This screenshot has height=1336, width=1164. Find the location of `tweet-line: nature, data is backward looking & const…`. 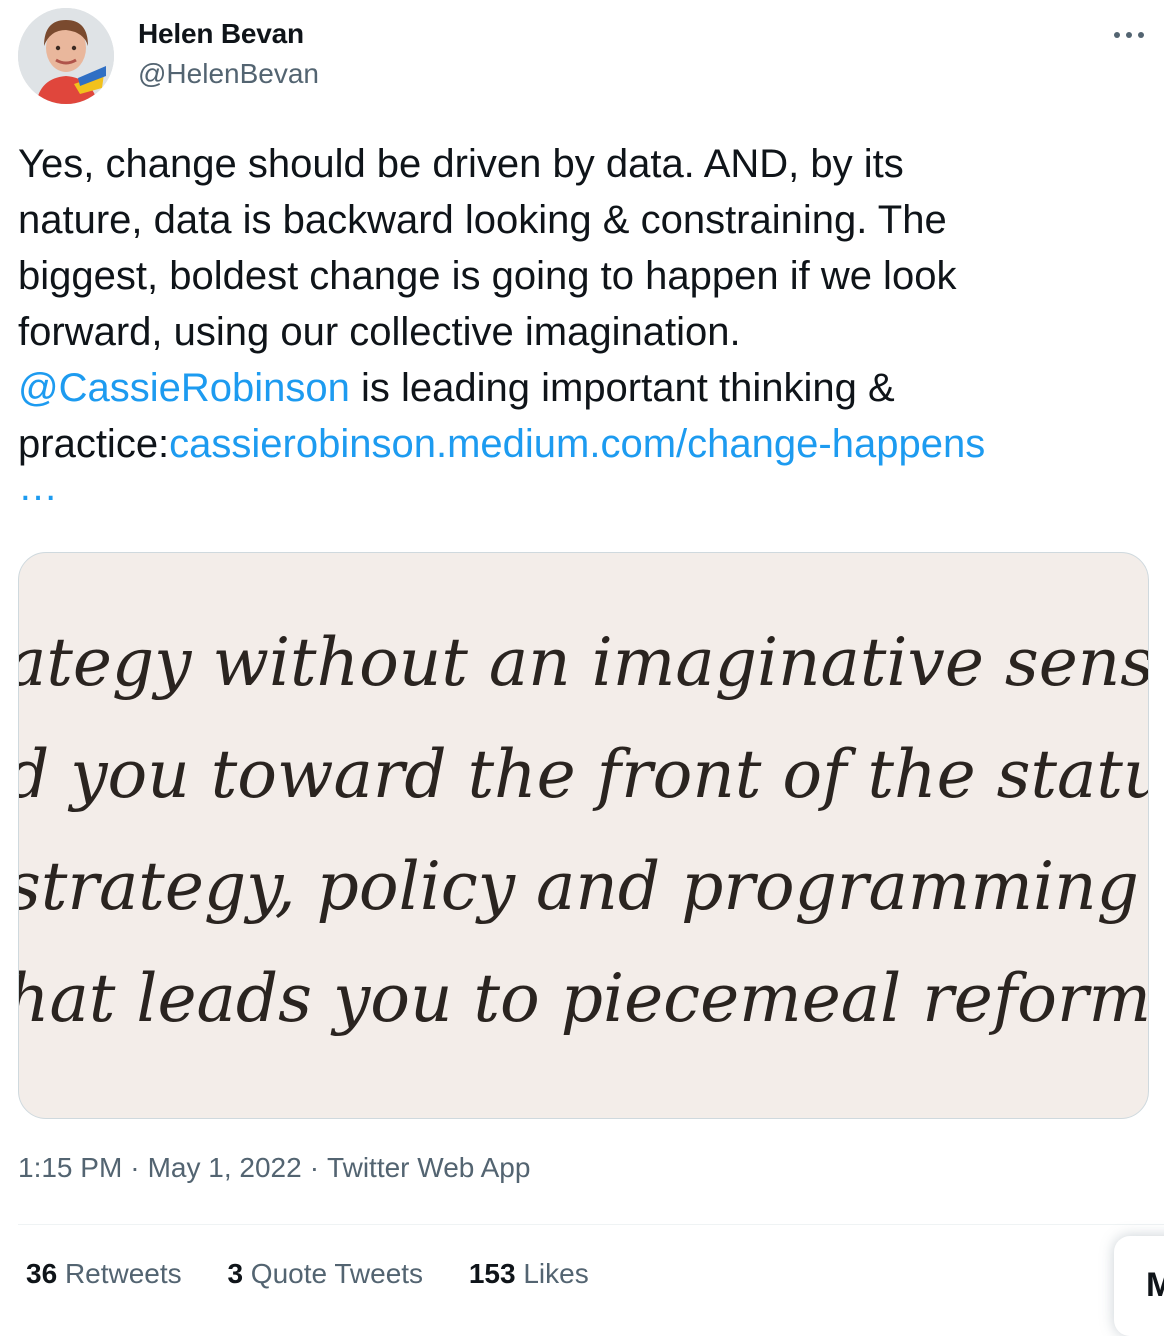

tweet-line: nature, data is backward looking & const… is located at coordinates (482, 220).